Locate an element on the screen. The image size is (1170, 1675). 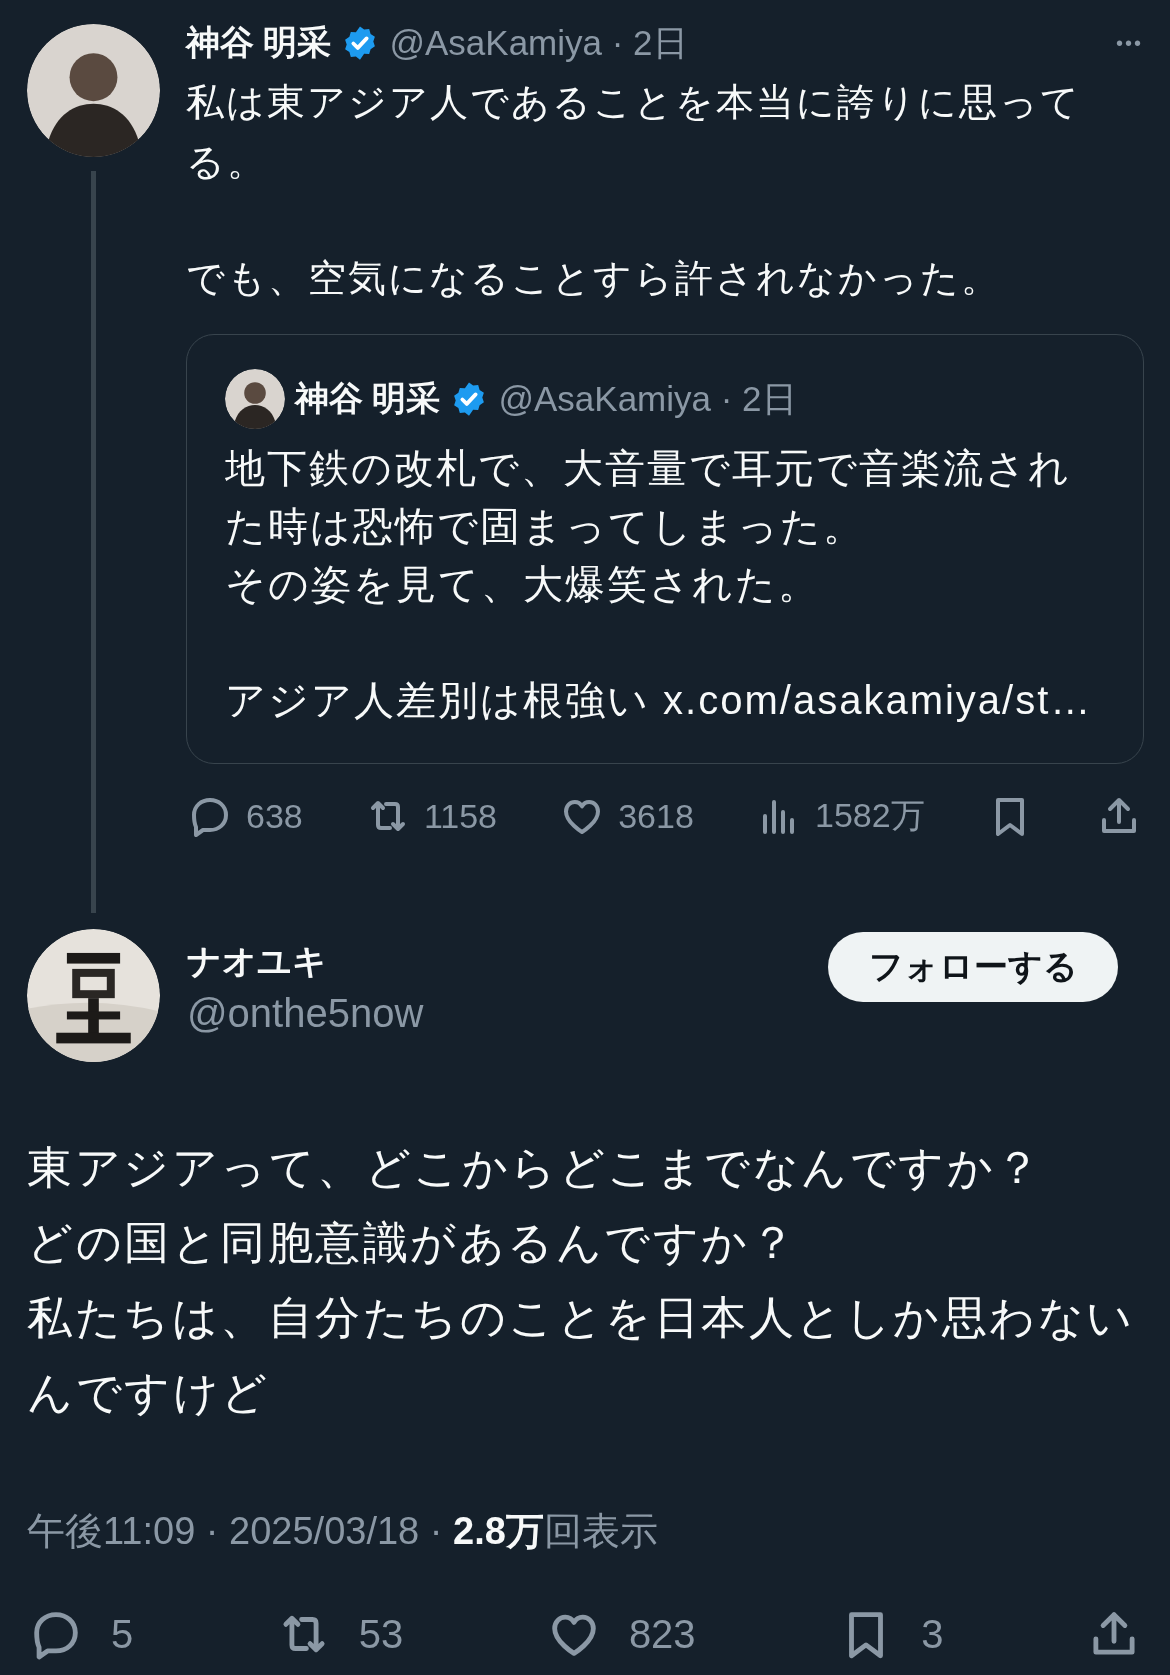
tweet-text: どの国と同胞意識があるんですか？ is located at coordinates (412, 1243).